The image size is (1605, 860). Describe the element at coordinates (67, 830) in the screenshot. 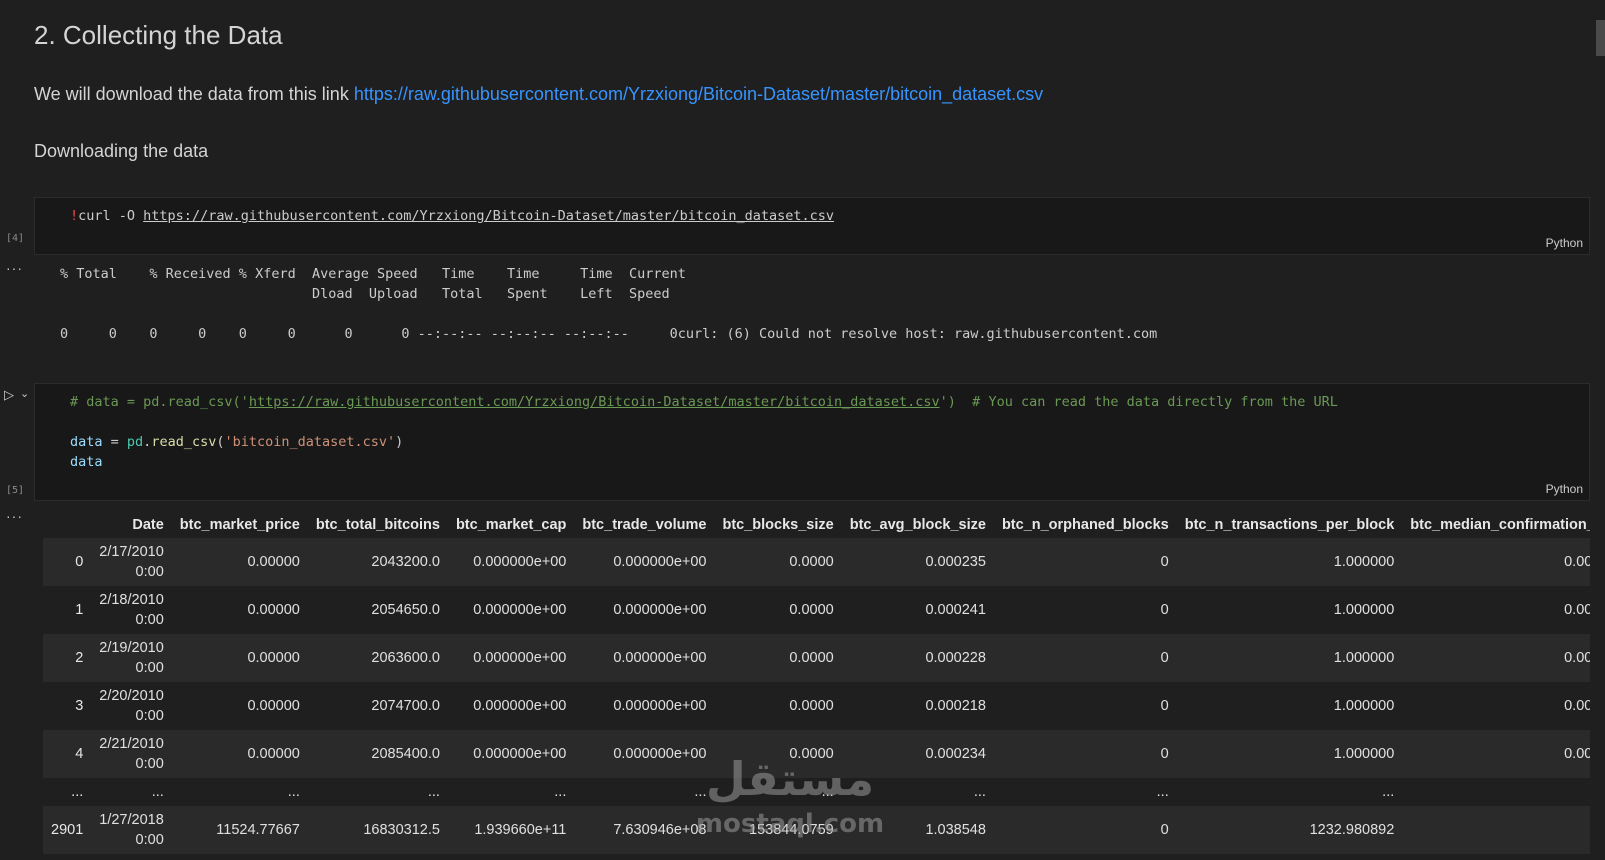

I see `row-index: 2901` at that location.